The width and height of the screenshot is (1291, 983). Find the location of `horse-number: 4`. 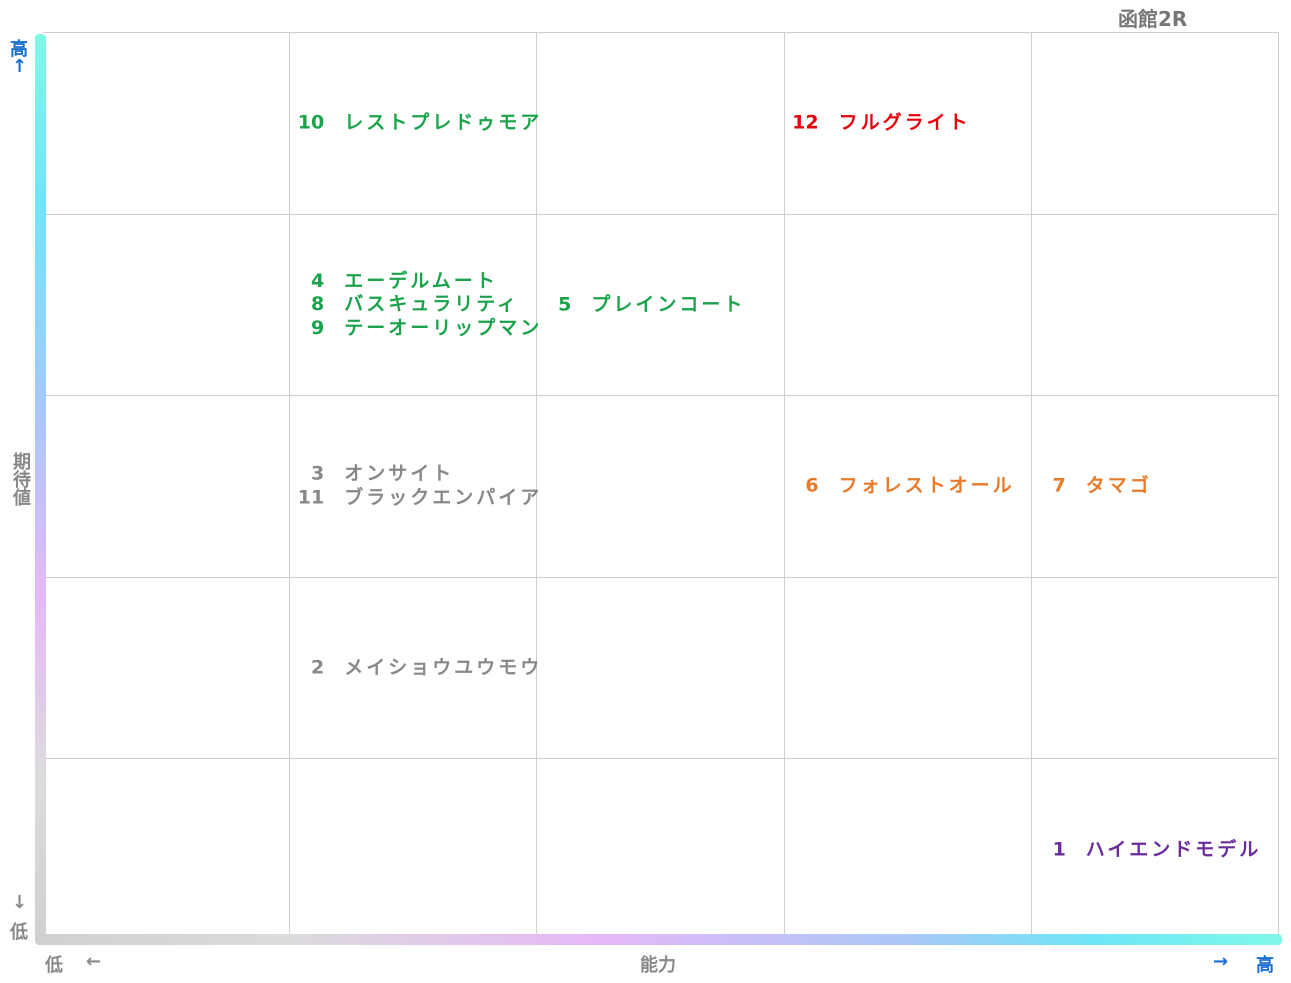

horse-number: 4 is located at coordinates (317, 280).